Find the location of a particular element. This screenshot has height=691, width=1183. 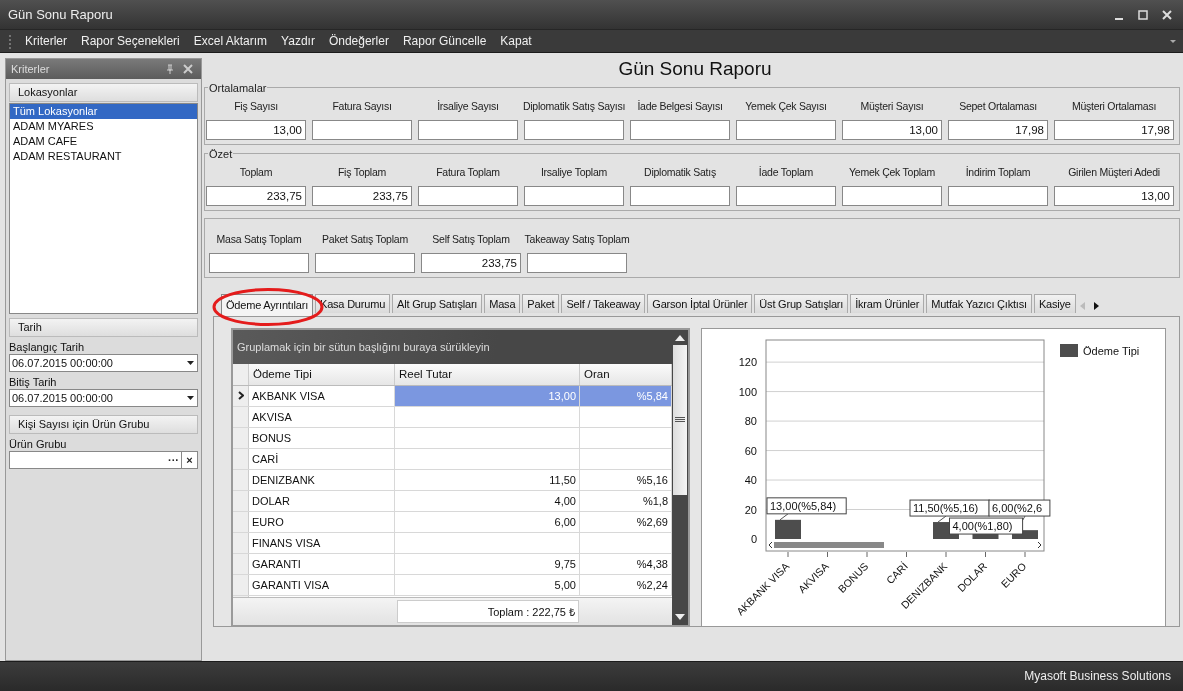

field-label: Fatura Sayısı is located at coordinates (362, 107).